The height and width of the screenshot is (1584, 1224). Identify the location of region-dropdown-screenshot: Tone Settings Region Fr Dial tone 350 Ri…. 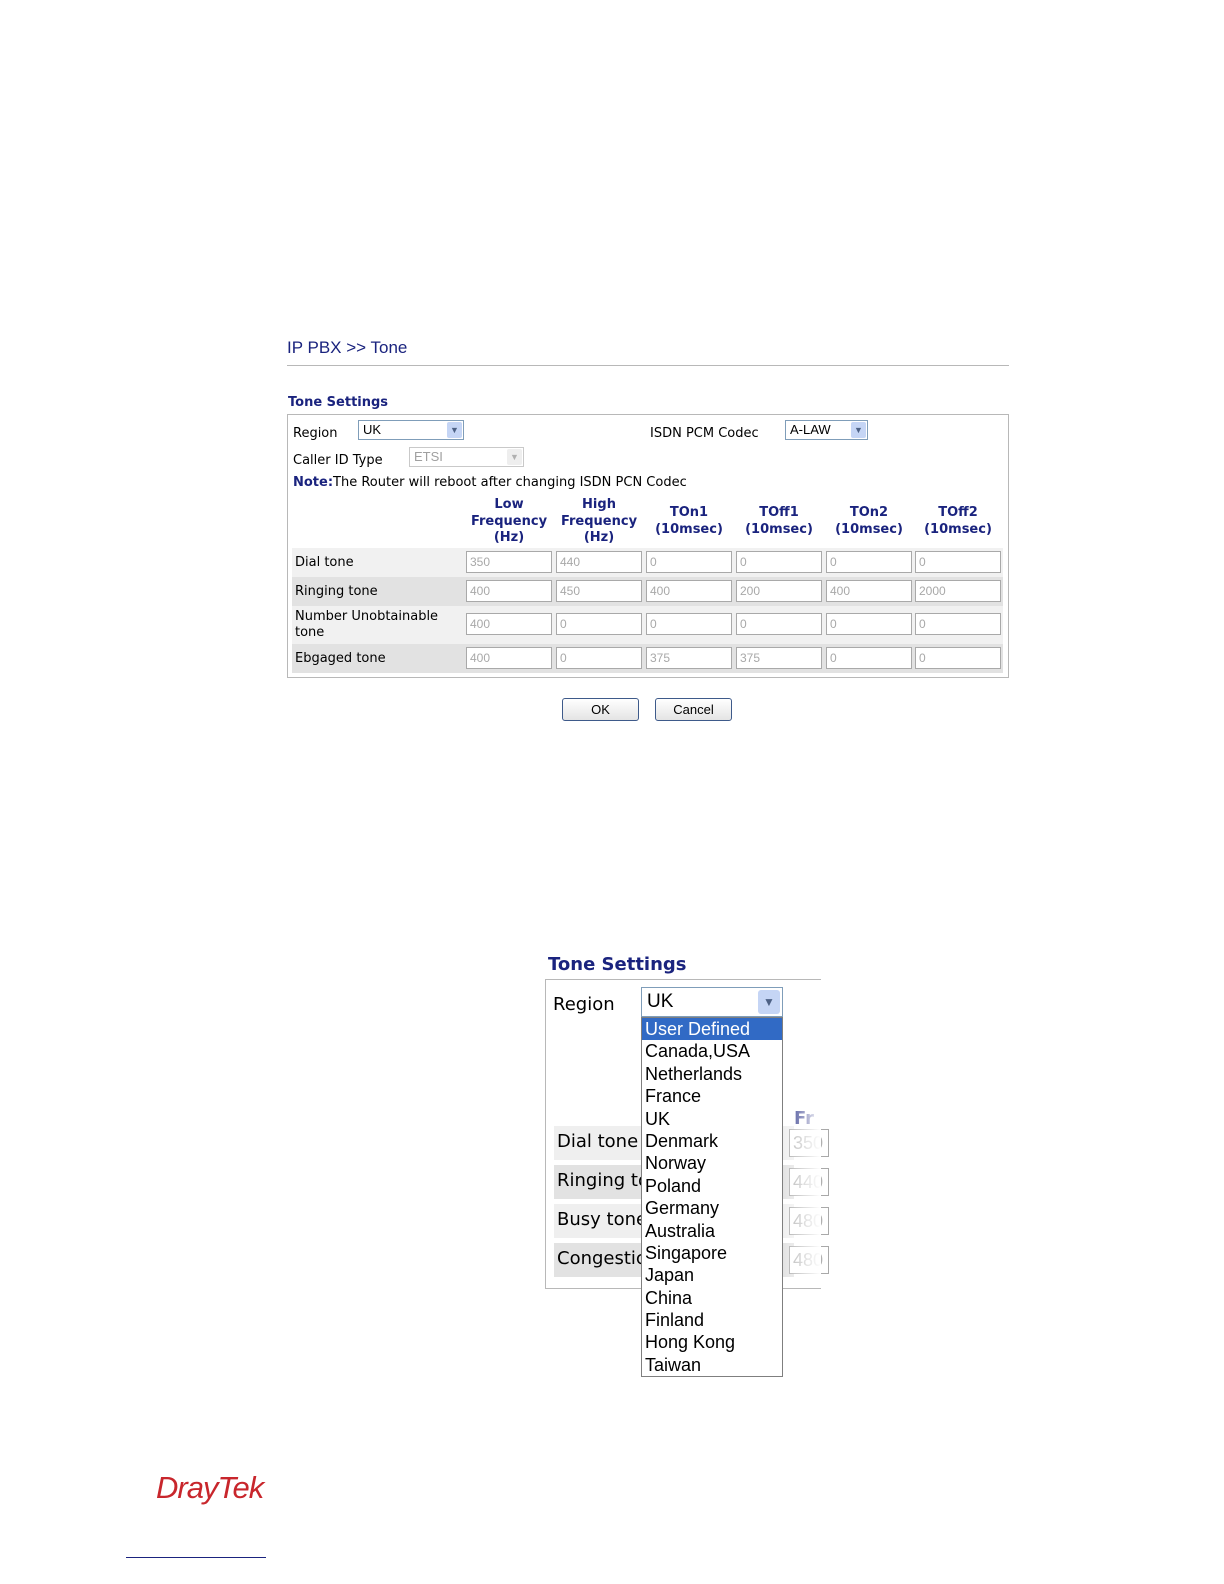
(687, 1165).